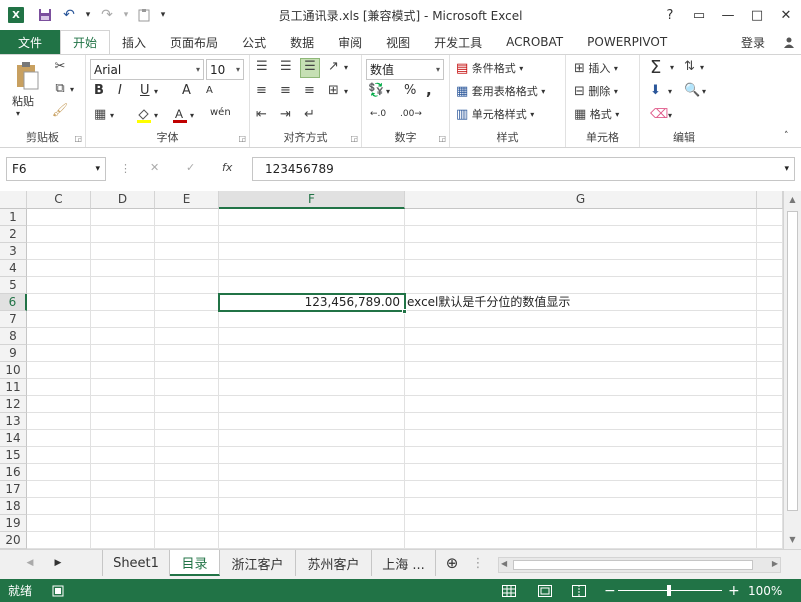  What do you see at coordinates (633, 565) in the screenshot?
I see `horizontal-scroll-thumb` at bounding box center [633, 565].